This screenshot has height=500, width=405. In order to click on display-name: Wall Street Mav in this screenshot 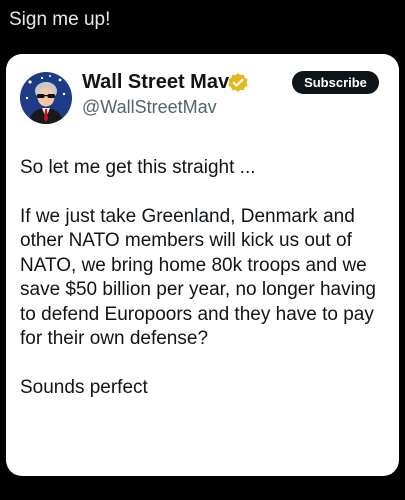, I will do `click(155, 82)`.